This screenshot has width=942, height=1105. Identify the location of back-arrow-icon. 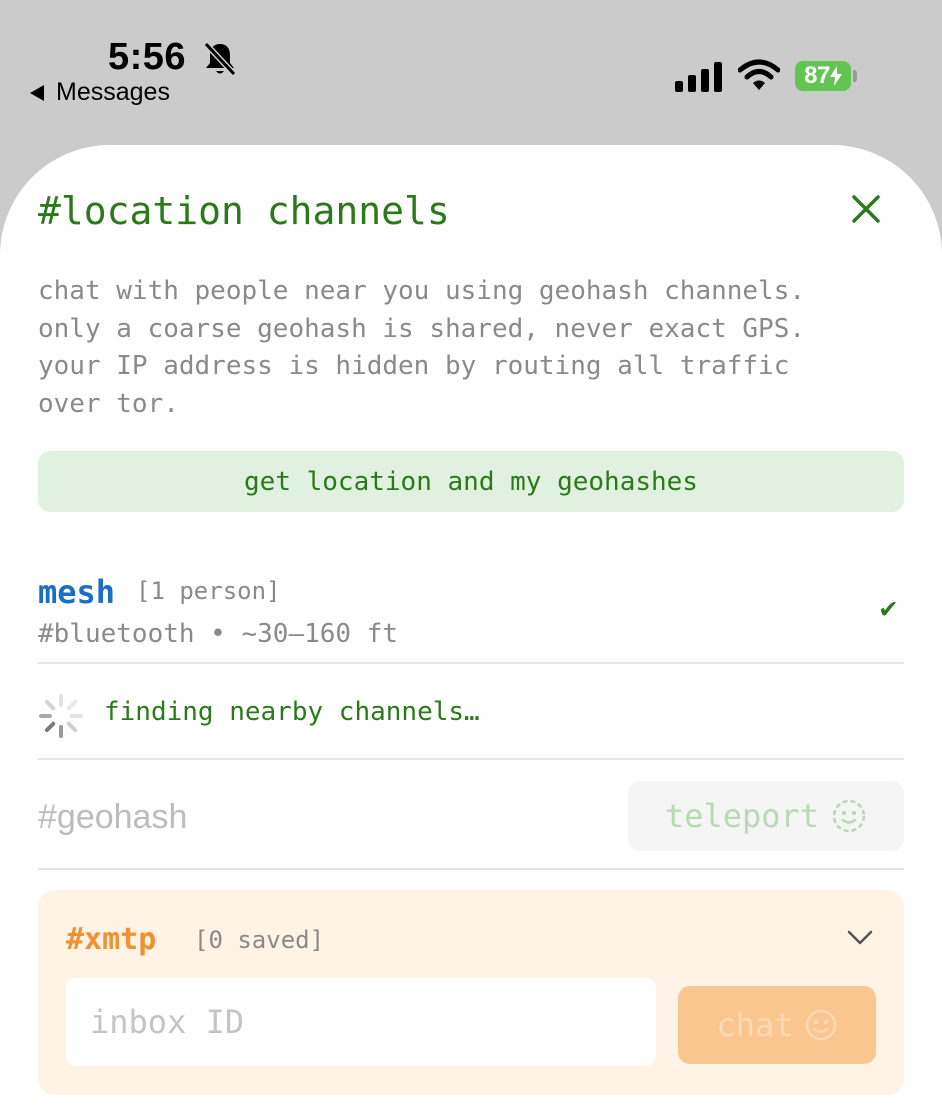
(37, 92).